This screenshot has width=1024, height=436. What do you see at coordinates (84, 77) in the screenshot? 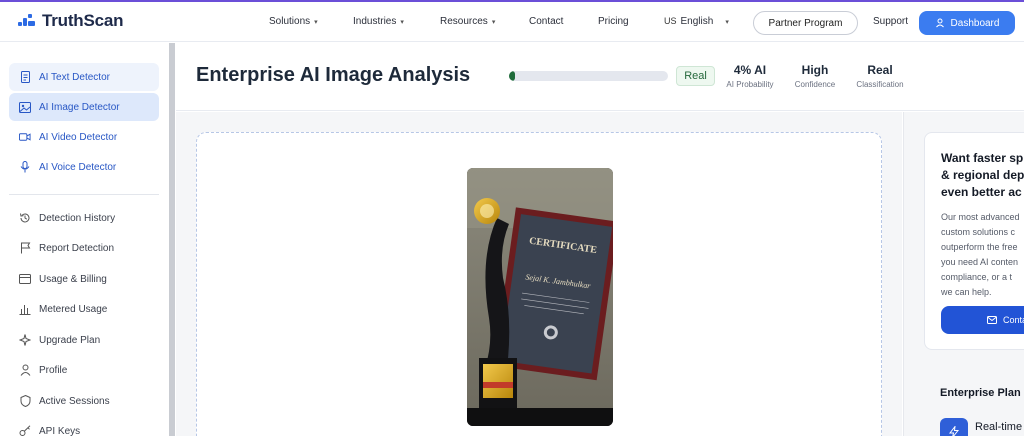
I see `sidebar-item-ai-text-detector: AI Text Detector` at bounding box center [84, 77].